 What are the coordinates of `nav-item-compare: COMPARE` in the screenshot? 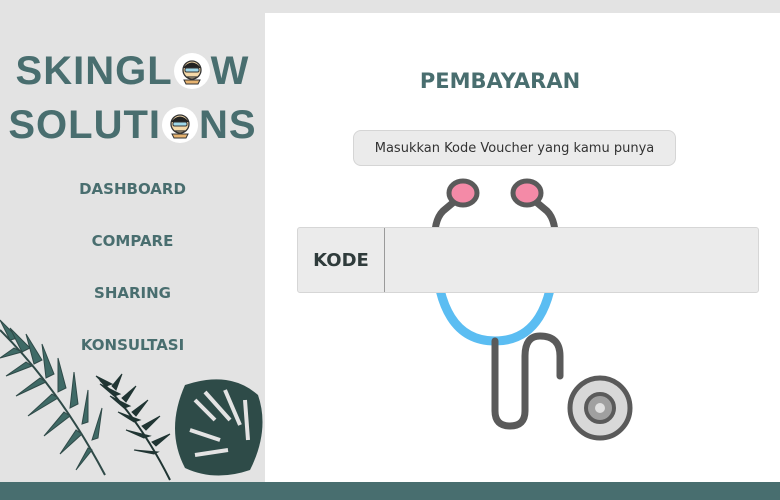 It's located at (132, 246).